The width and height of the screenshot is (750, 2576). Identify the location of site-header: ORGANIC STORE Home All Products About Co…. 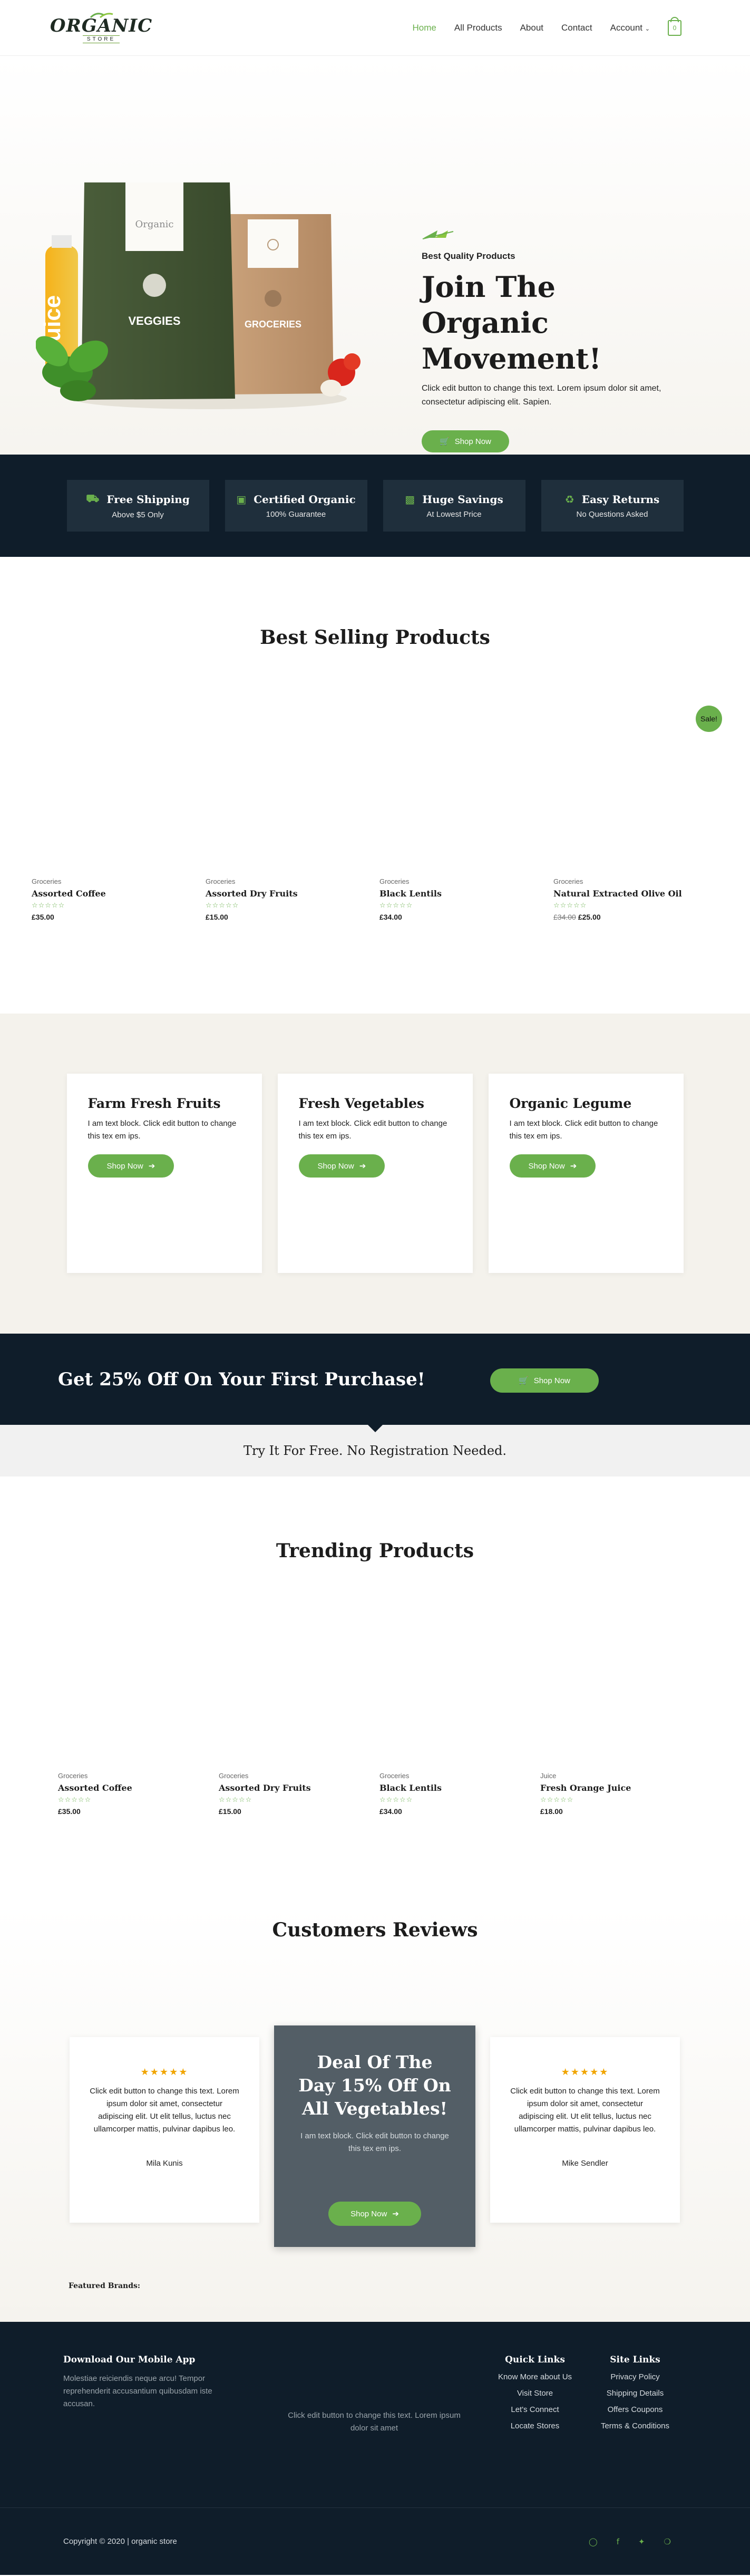
(375, 28).